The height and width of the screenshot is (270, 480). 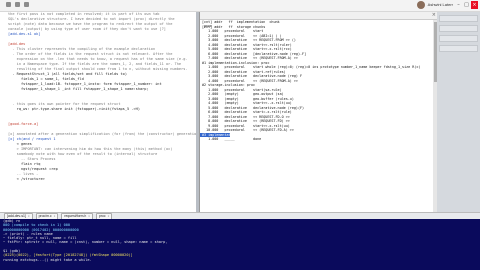 I want to click on side-strip, so click(x=458, y=112).